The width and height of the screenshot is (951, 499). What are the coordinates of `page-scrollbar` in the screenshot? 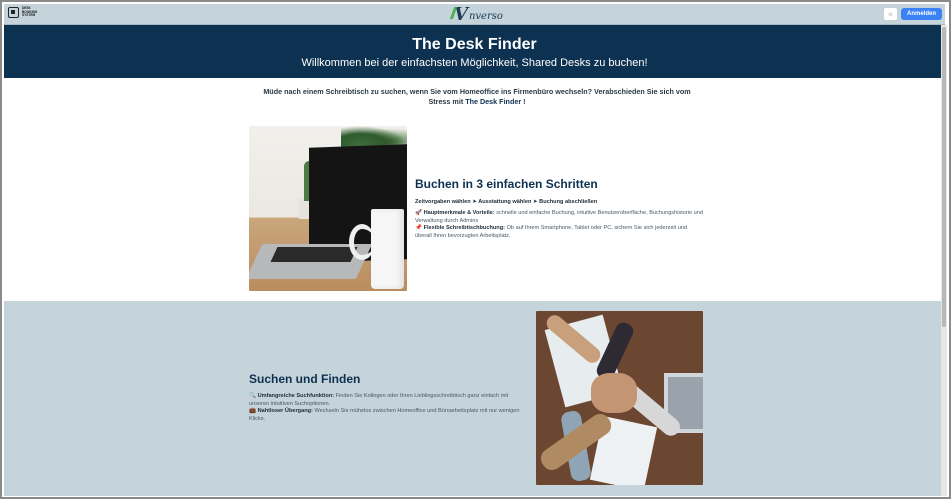 It's located at (944, 260).